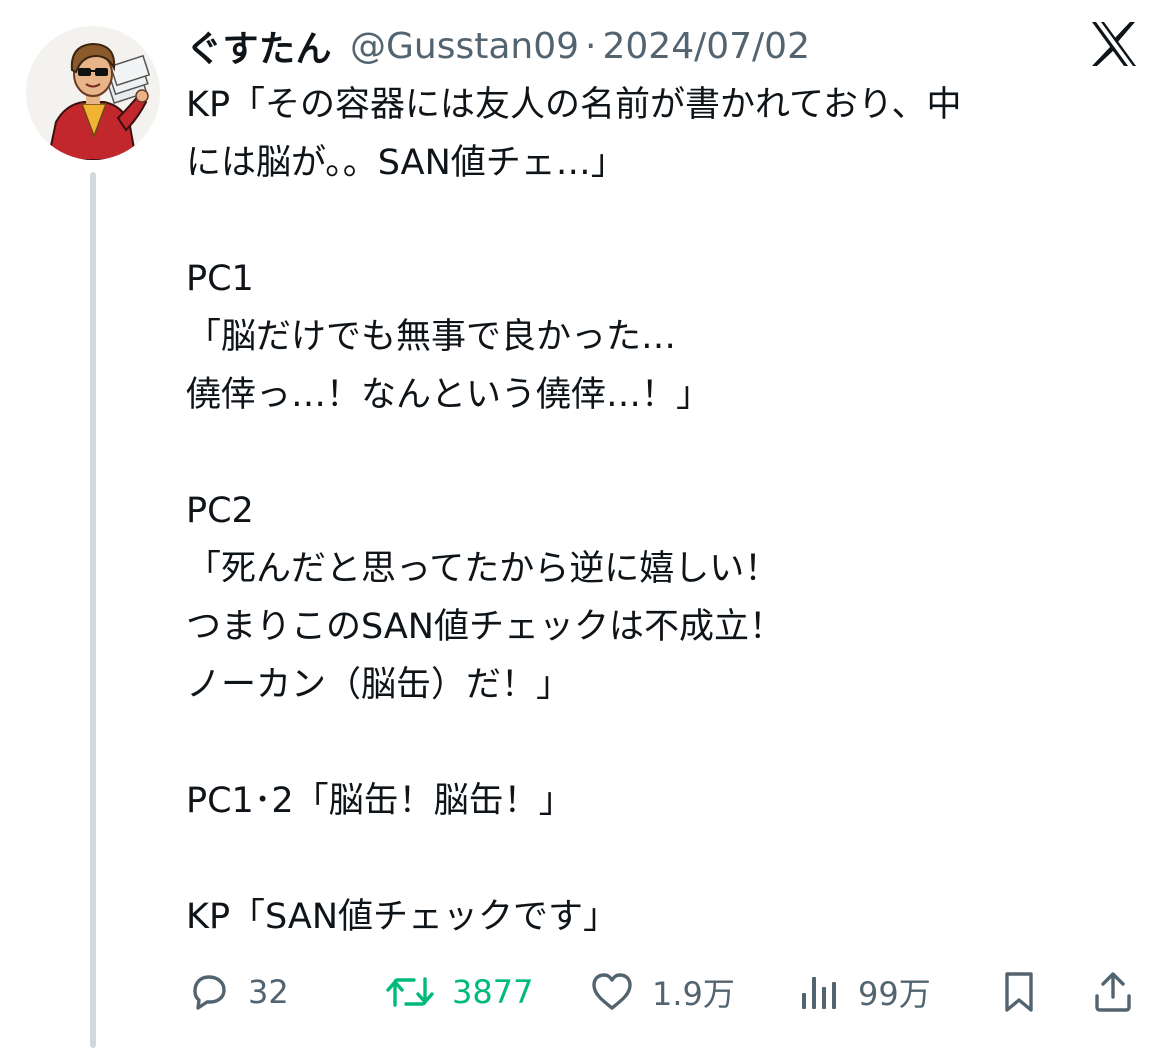 The image size is (1169, 1048). I want to click on retweet-button: 3877, so click(458, 992).